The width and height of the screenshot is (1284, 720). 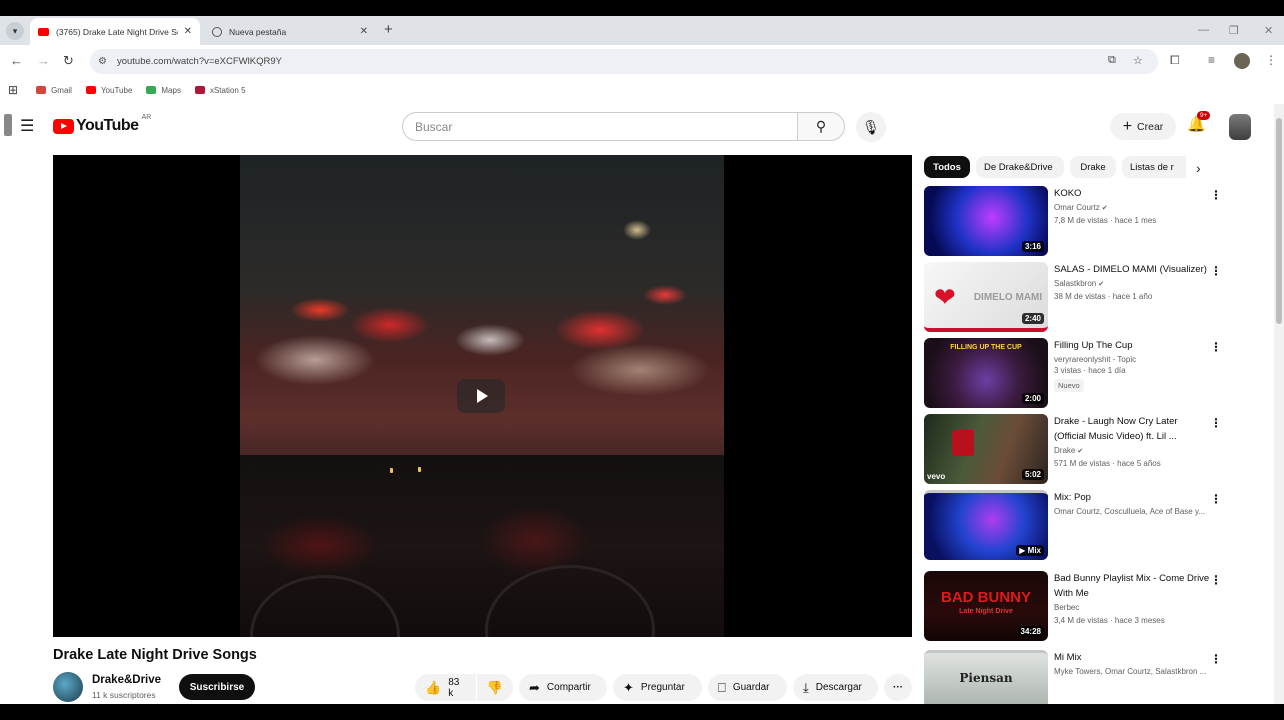 I want to click on video-thumbnail: ❤ DIMELO MAMI 2:40, so click(x=986, y=297).